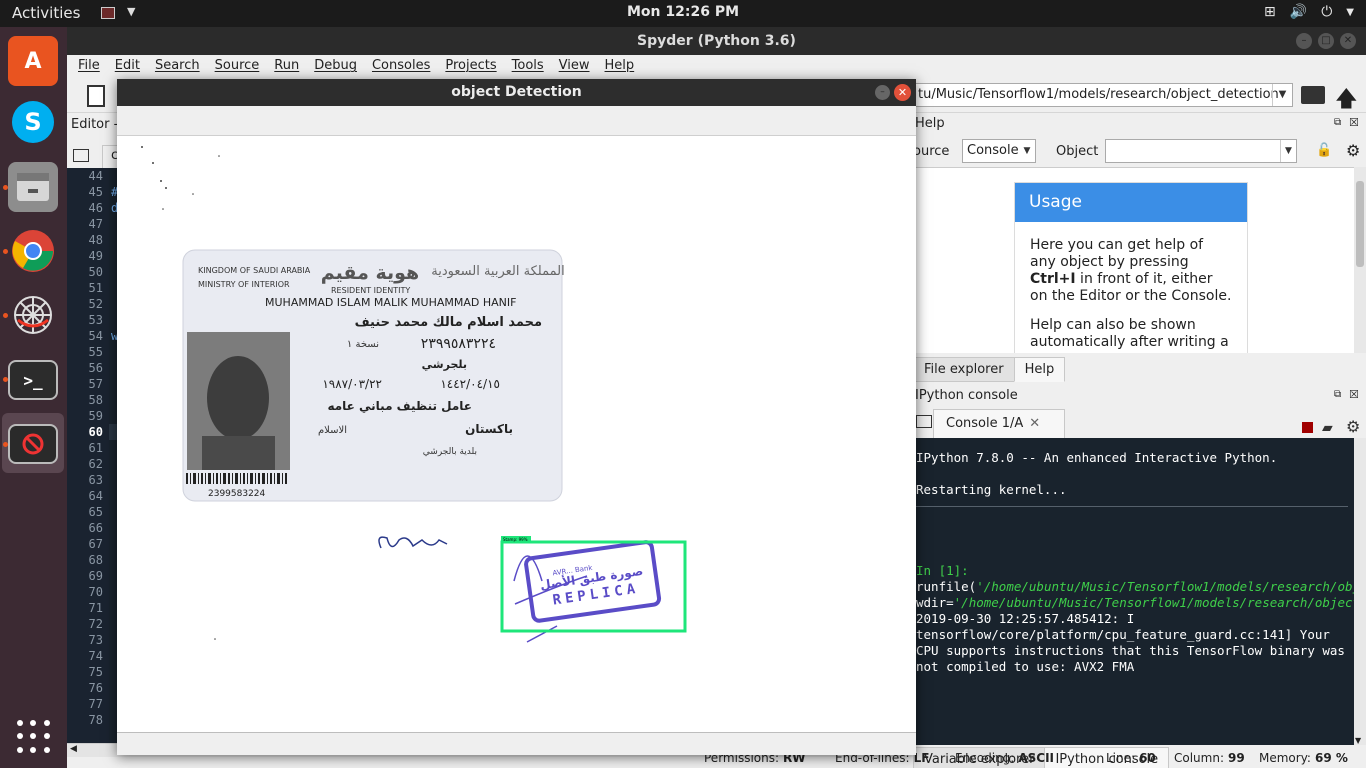 The width and height of the screenshot is (1366, 768). I want to click on menu-edit: Edit, so click(131, 66).